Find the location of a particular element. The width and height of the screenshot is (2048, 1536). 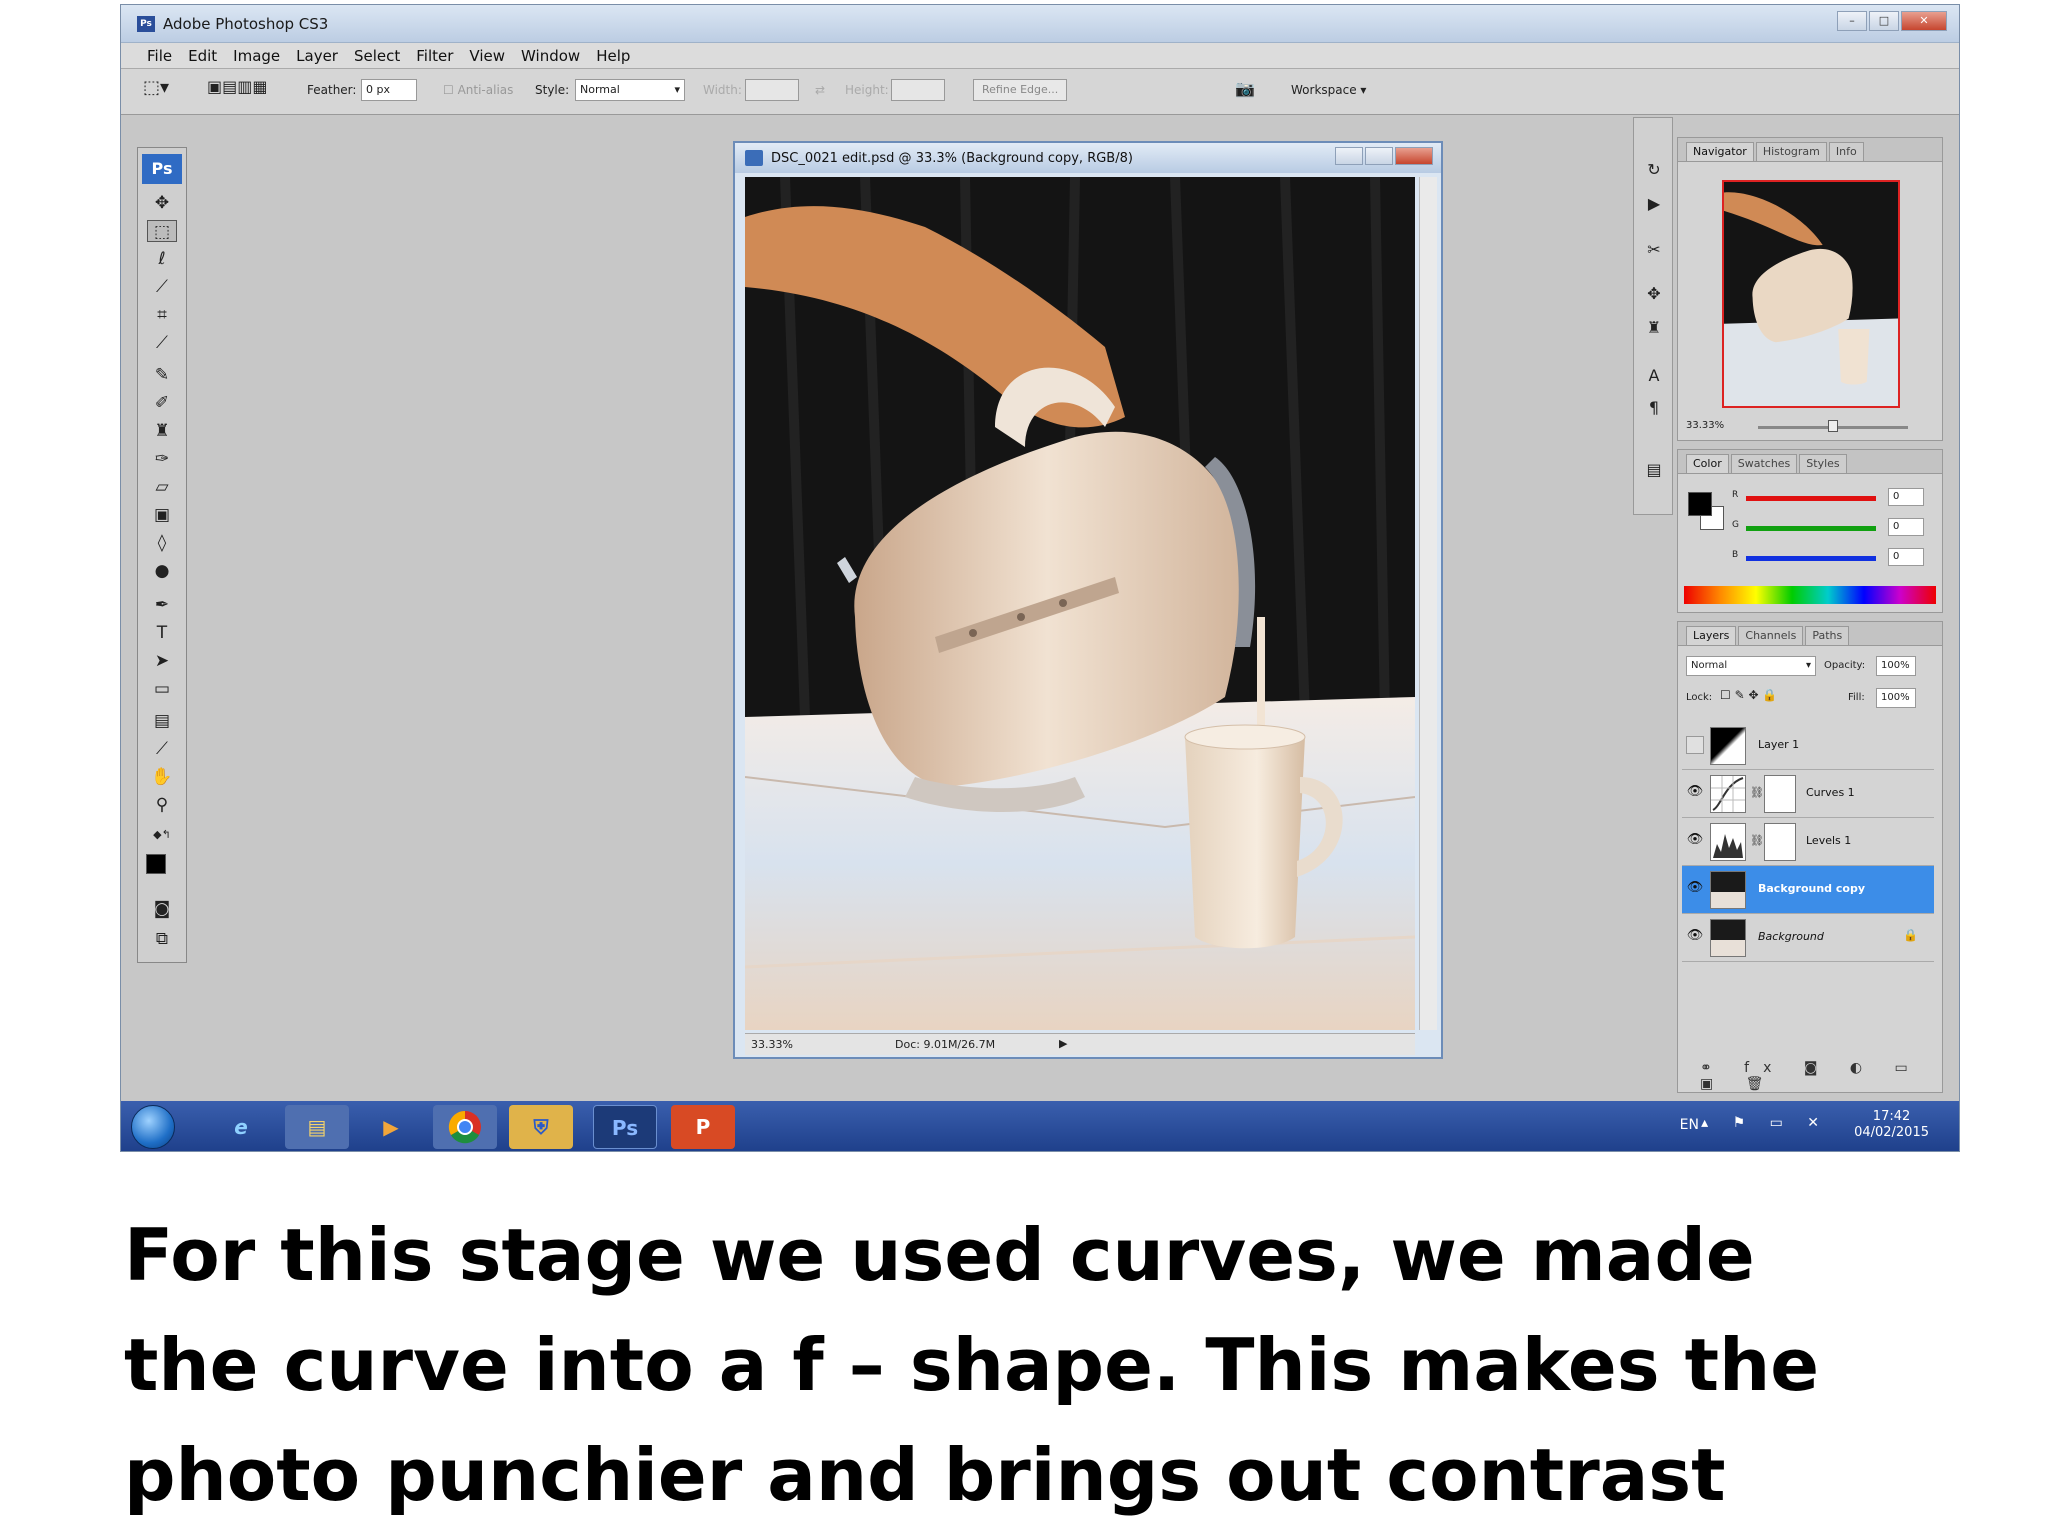

doc-close-button is located at coordinates (1414, 156).